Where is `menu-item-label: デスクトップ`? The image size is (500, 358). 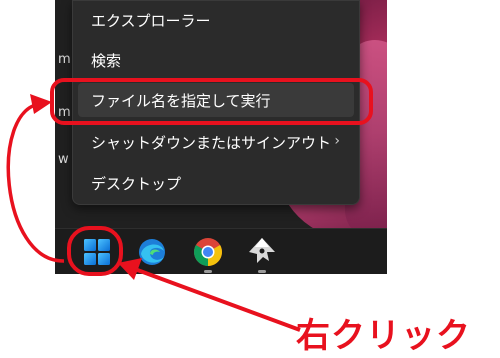
menu-item-label: デスクトップ is located at coordinates (136, 183).